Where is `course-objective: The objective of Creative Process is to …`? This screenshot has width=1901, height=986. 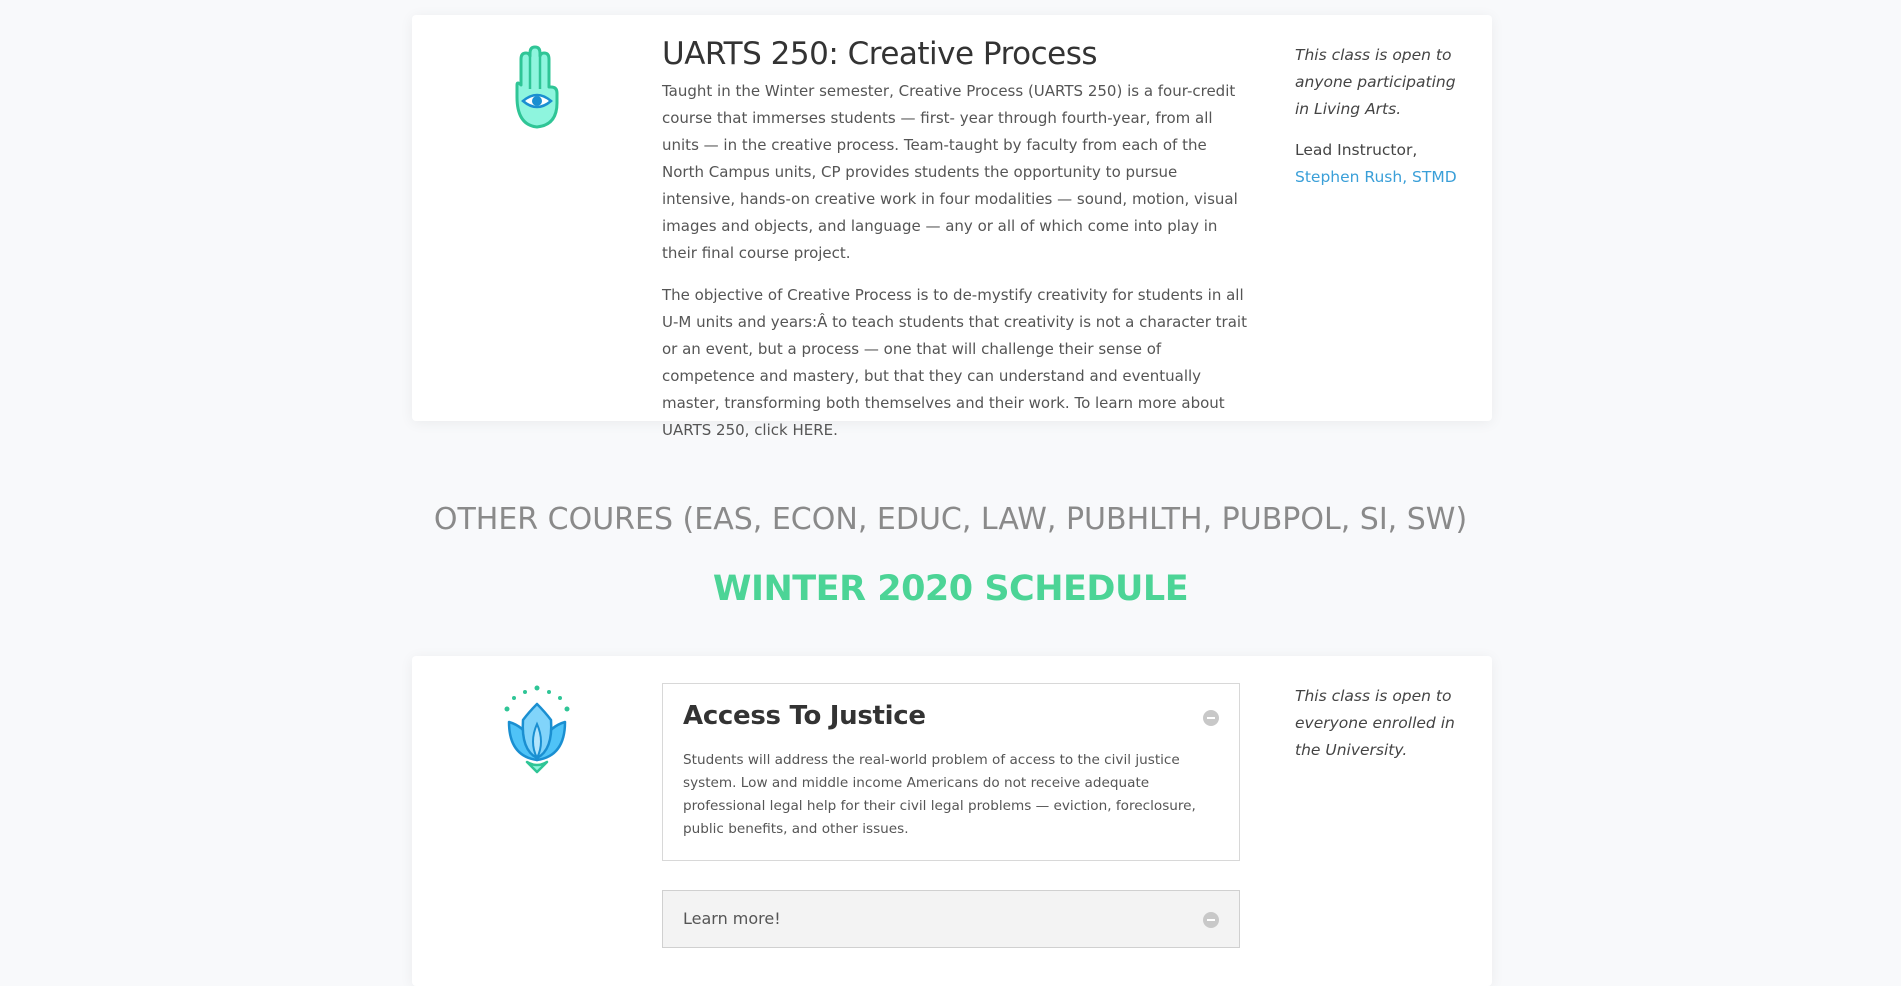 course-objective: The objective of Creative Process is to … is located at coordinates (954, 362).